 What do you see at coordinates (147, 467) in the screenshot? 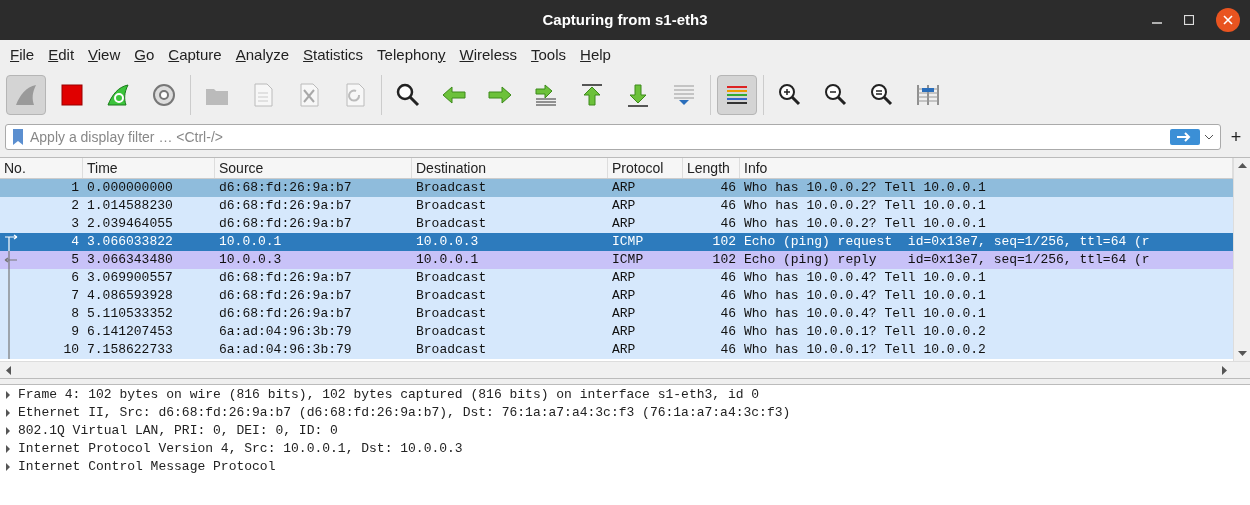
I see `detail-text: Internet Control Message Protocol` at bounding box center [147, 467].